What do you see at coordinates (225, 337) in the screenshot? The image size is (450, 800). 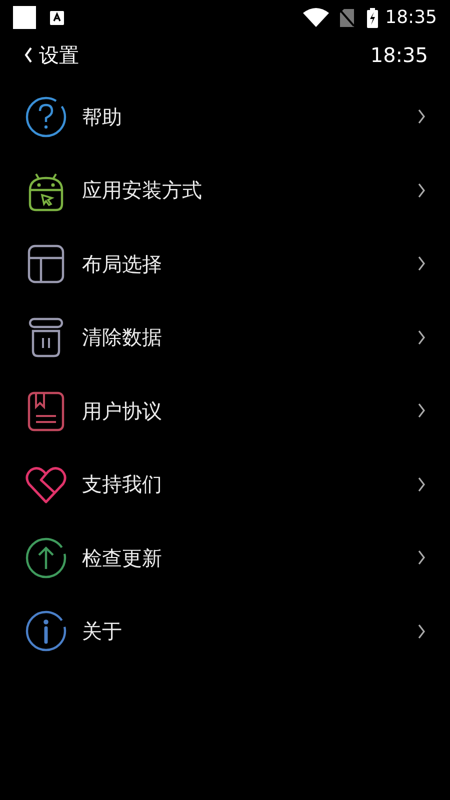 I see `settings-item: 清除数据` at bounding box center [225, 337].